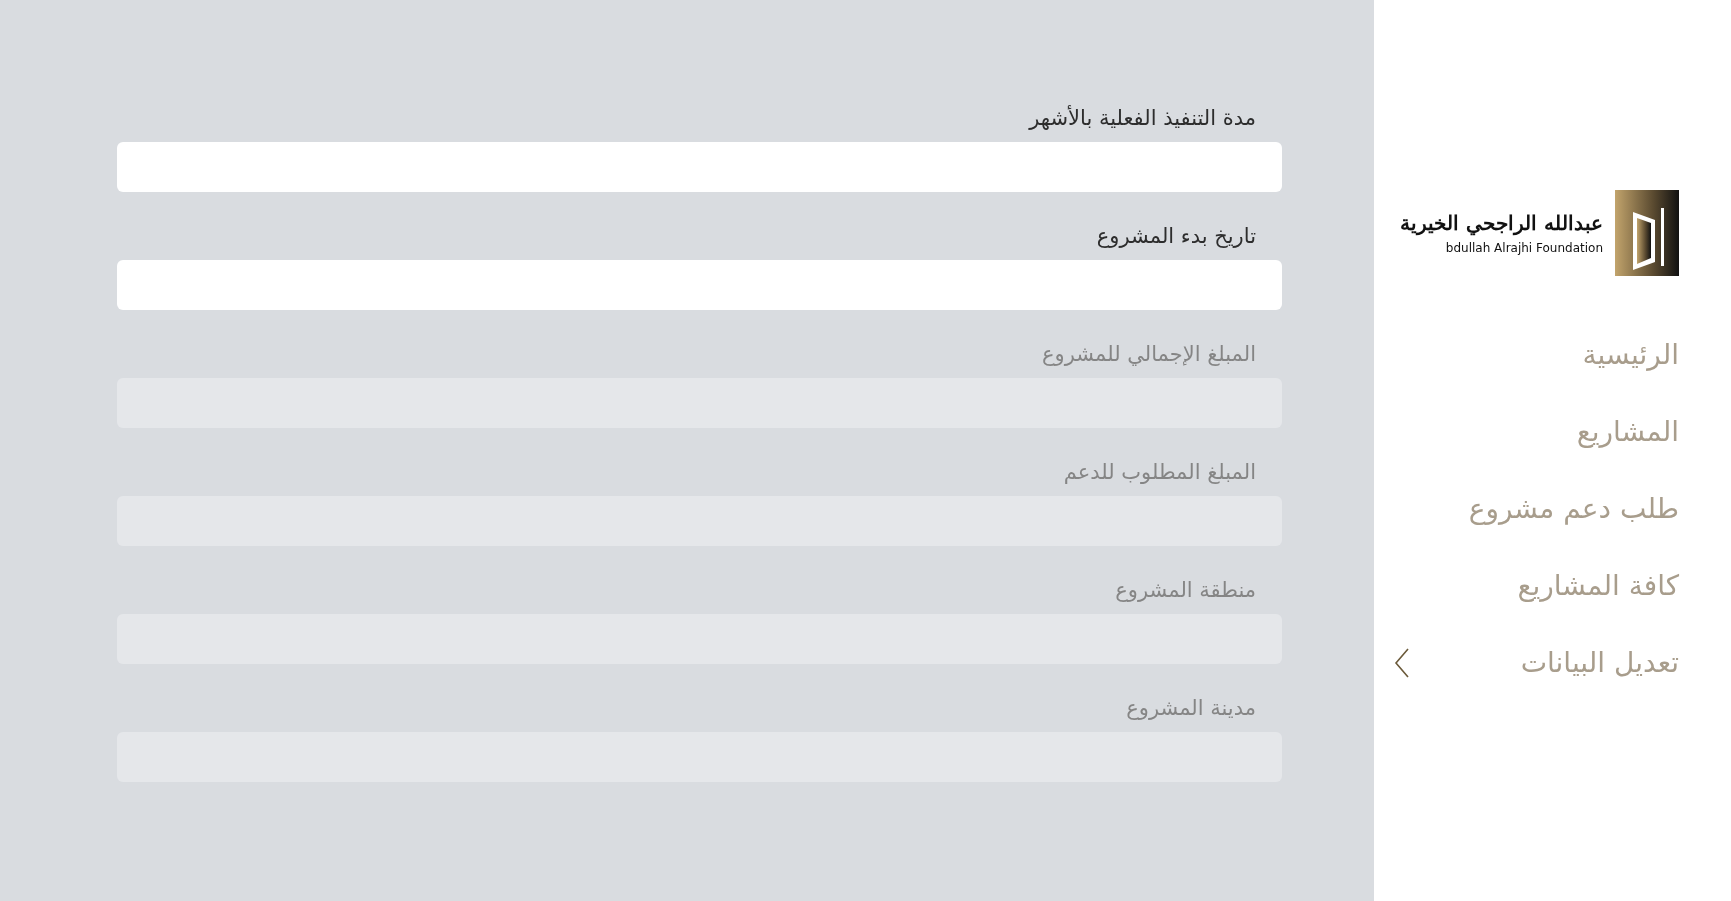  Describe the element at coordinates (1536, 354) in the screenshot. I see `nav-link: الرئيسية` at that location.